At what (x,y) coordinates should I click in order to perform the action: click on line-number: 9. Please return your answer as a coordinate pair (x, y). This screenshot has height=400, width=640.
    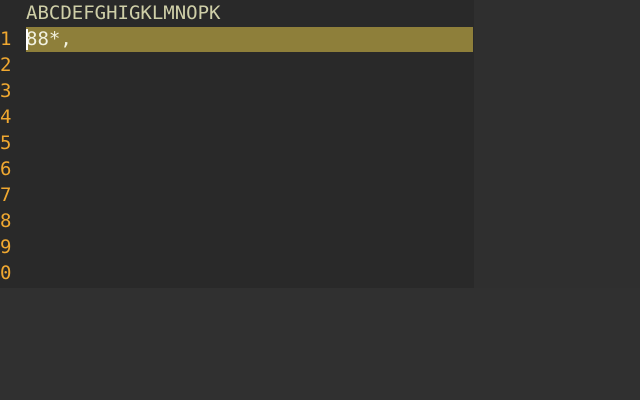
    Looking at the image, I should click on (6, 247).